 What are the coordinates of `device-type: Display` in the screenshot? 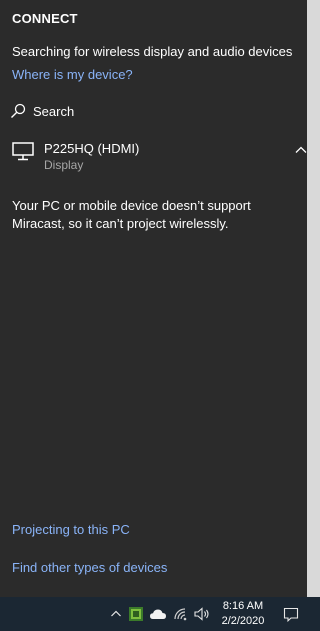 It's located at (64, 165).